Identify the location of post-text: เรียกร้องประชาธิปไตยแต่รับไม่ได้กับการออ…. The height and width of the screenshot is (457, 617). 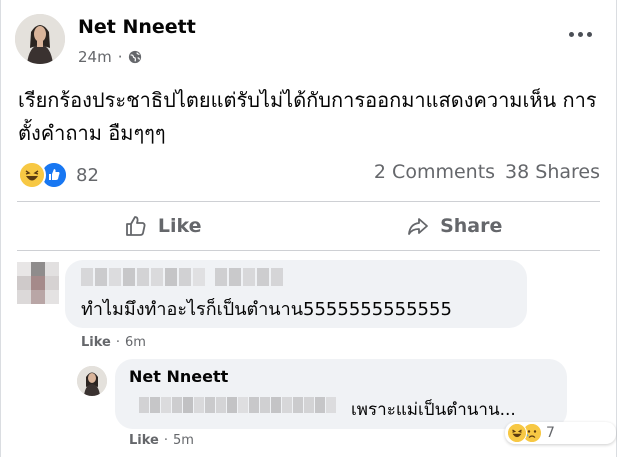
(307, 116).